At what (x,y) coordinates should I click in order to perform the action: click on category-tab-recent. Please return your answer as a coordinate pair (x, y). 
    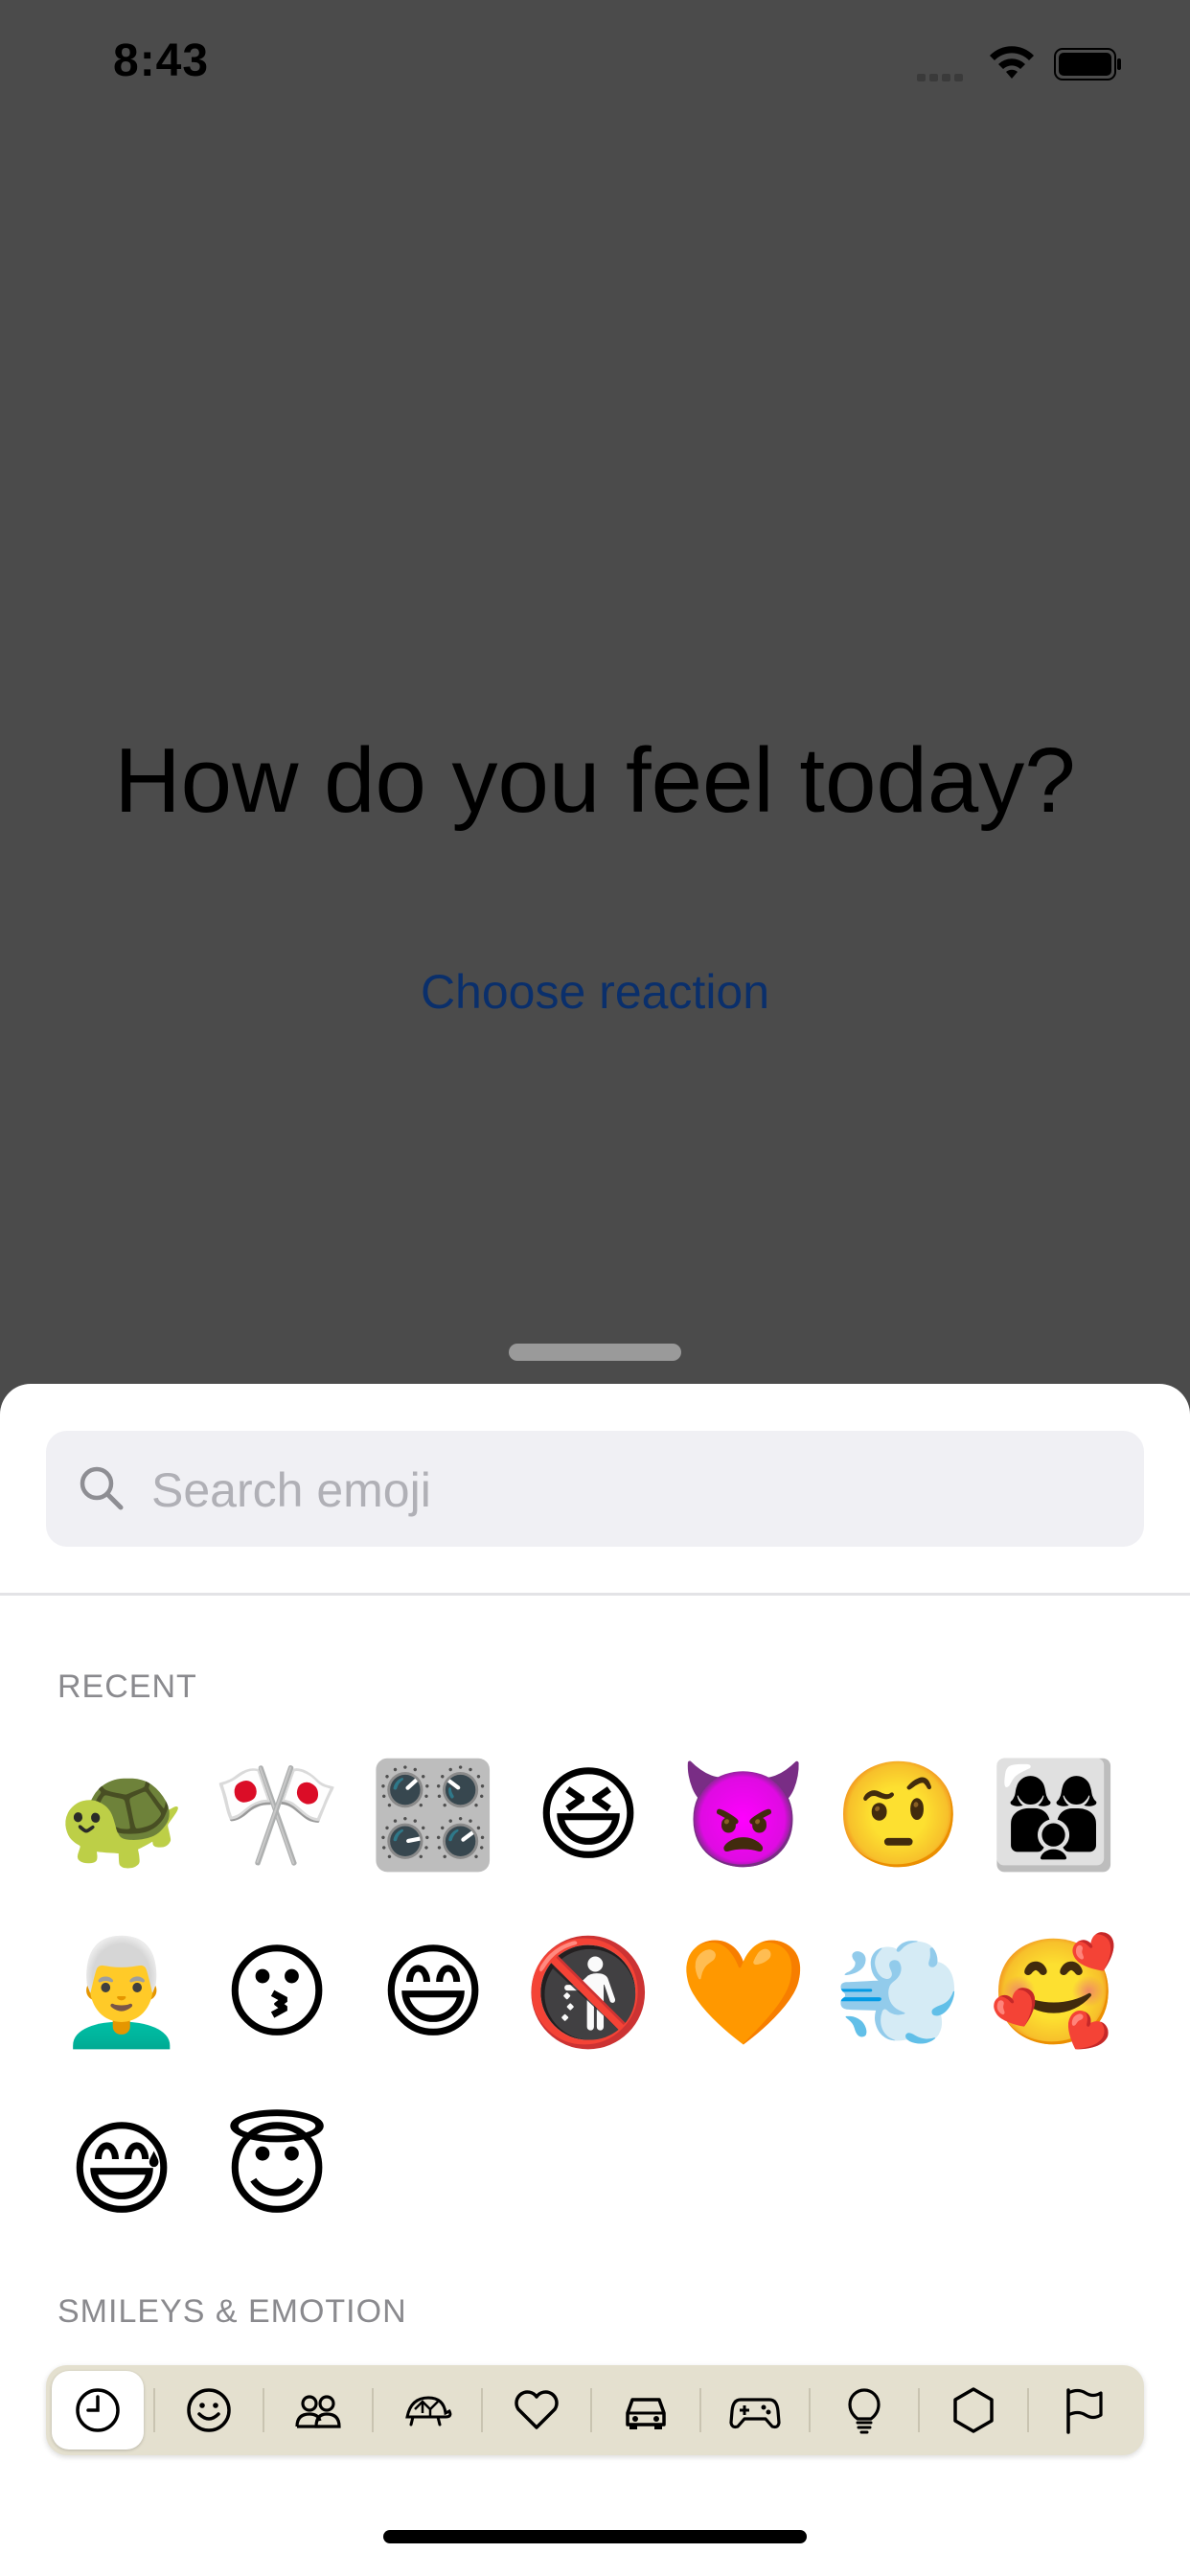
    Looking at the image, I should click on (98, 2410).